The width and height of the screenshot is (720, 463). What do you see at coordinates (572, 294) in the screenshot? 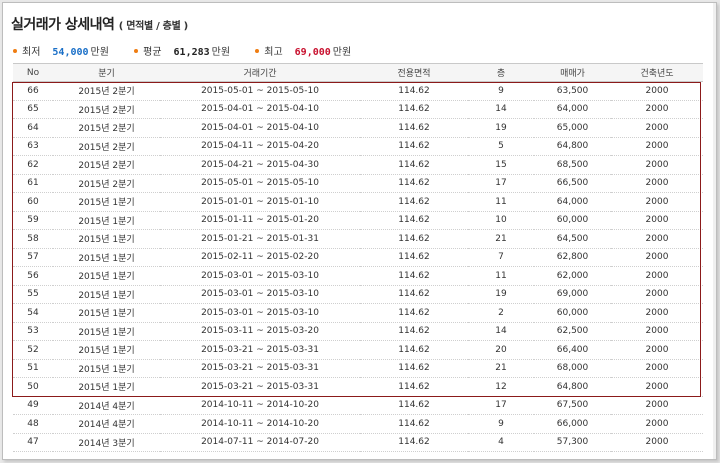
I see `cell-price: 69,000` at bounding box center [572, 294].